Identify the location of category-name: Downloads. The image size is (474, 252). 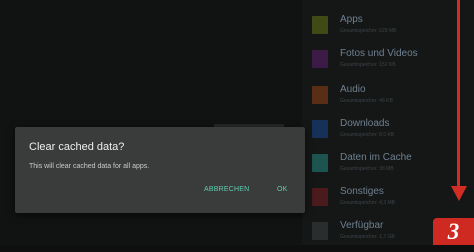
(365, 123).